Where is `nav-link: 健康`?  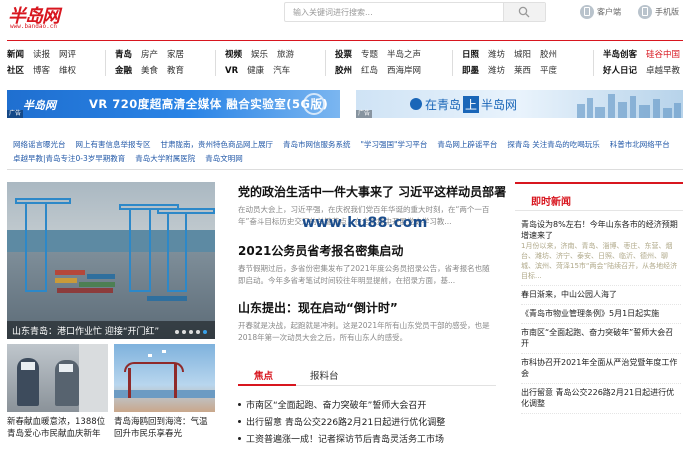
nav-link: 健康 is located at coordinates (255, 70).